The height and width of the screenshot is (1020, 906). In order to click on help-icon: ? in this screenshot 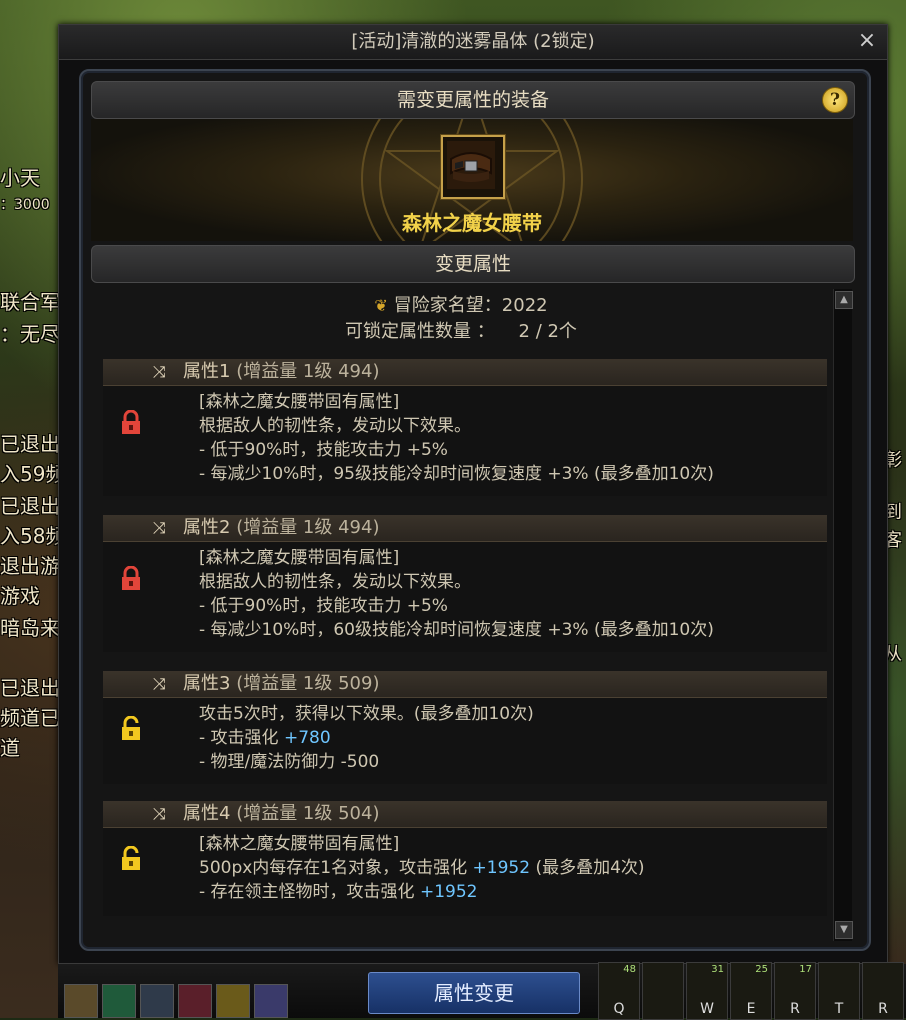, I will do `click(835, 100)`.